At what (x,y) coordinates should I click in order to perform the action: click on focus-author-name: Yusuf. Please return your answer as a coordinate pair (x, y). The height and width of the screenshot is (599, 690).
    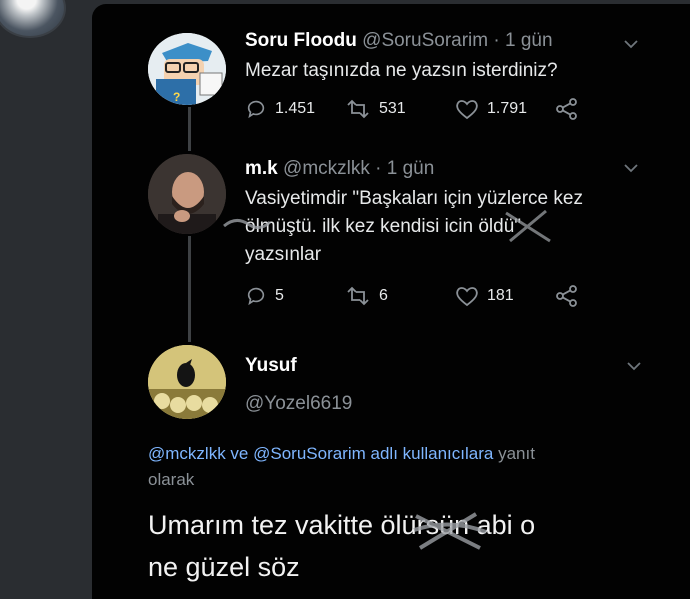
    Looking at the image, I should click on (271, 366).